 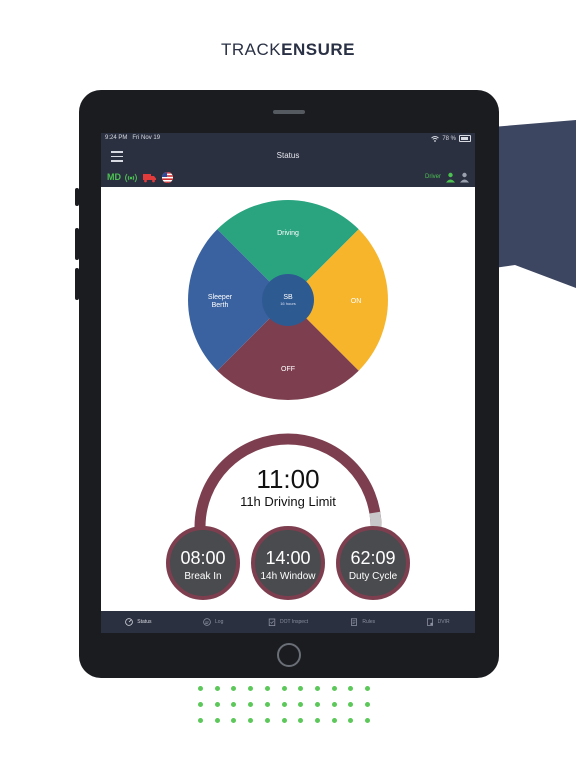 What do you see at coordinates (373, 576) in the screenshot?
I see `cycle-timer-label: Duty Cycle` at bounding box center [373, 576].